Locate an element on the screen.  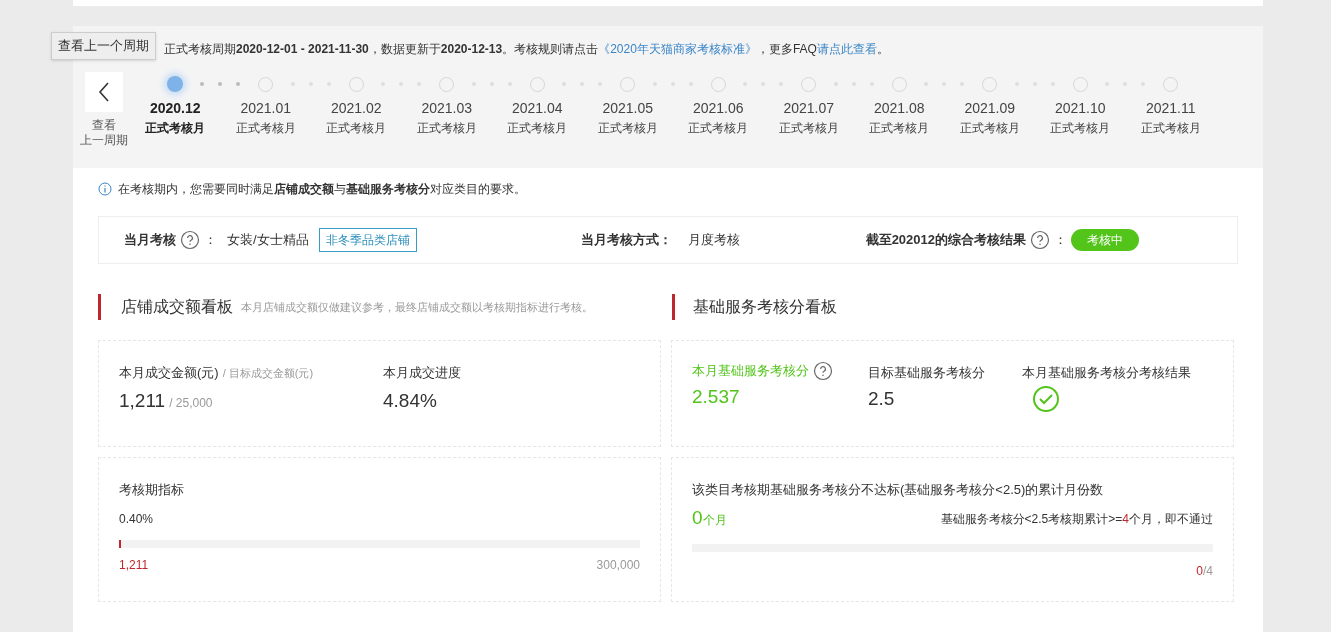
stat-value: 2.537 is located at coordinates (716, 397).